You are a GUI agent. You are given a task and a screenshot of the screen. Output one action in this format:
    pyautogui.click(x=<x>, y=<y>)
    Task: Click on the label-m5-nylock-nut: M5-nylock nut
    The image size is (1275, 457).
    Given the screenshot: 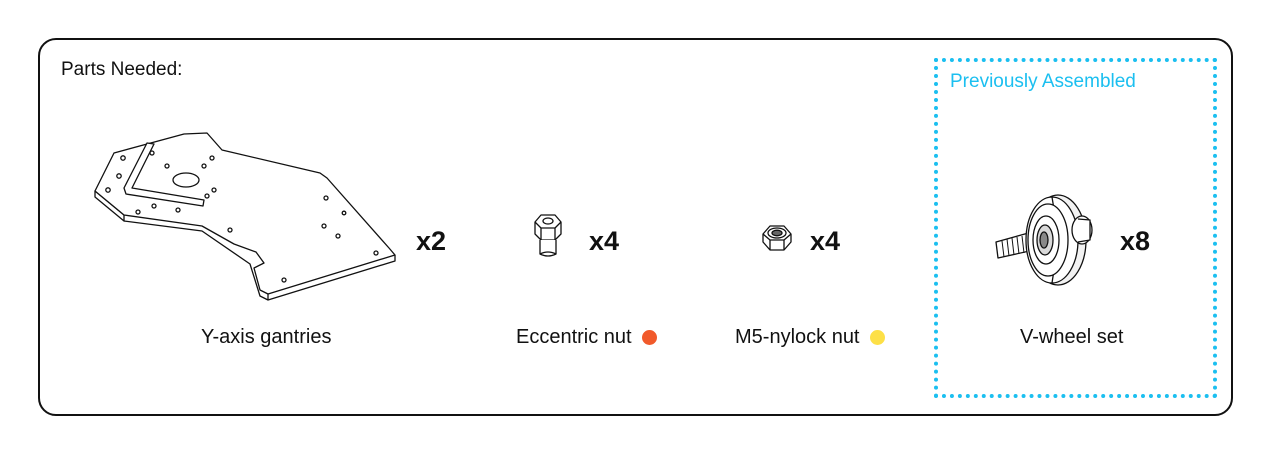 What is the action you would take?
    pyautogui.click(x=810, y=337)
    